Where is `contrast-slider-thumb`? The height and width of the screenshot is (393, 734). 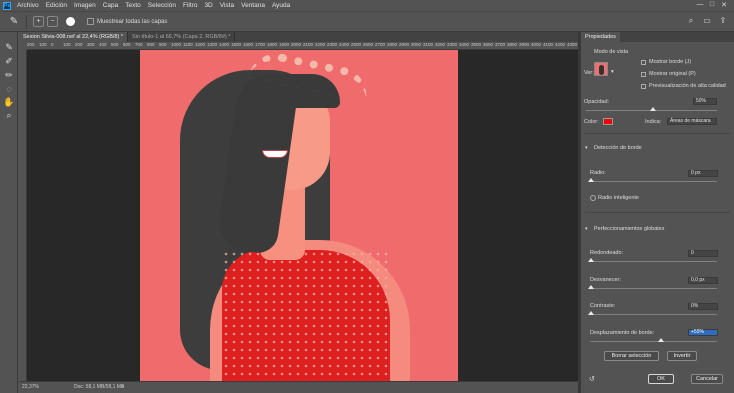 contrast-slider-thumb is located at coordinates (591, 313).